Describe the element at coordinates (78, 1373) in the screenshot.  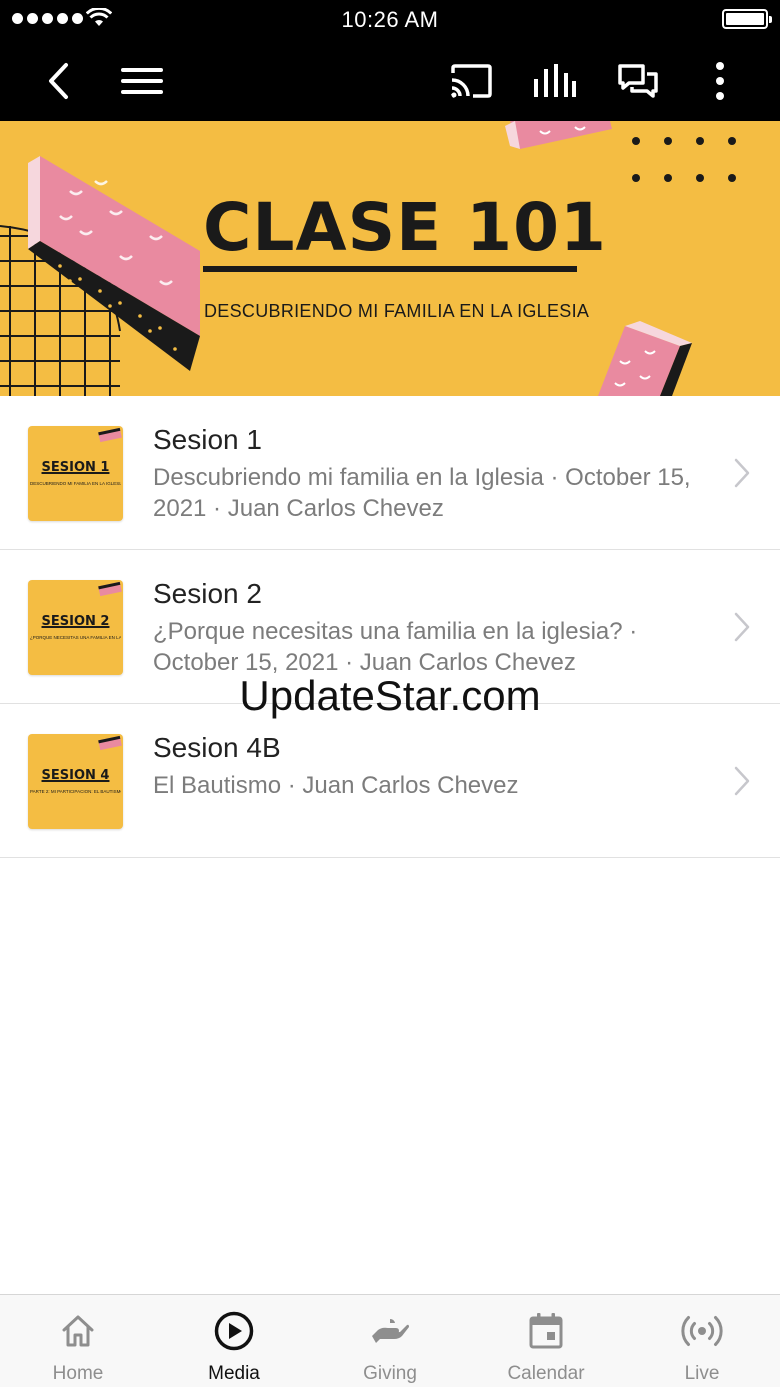
I see `tab-label: Home` at that location.